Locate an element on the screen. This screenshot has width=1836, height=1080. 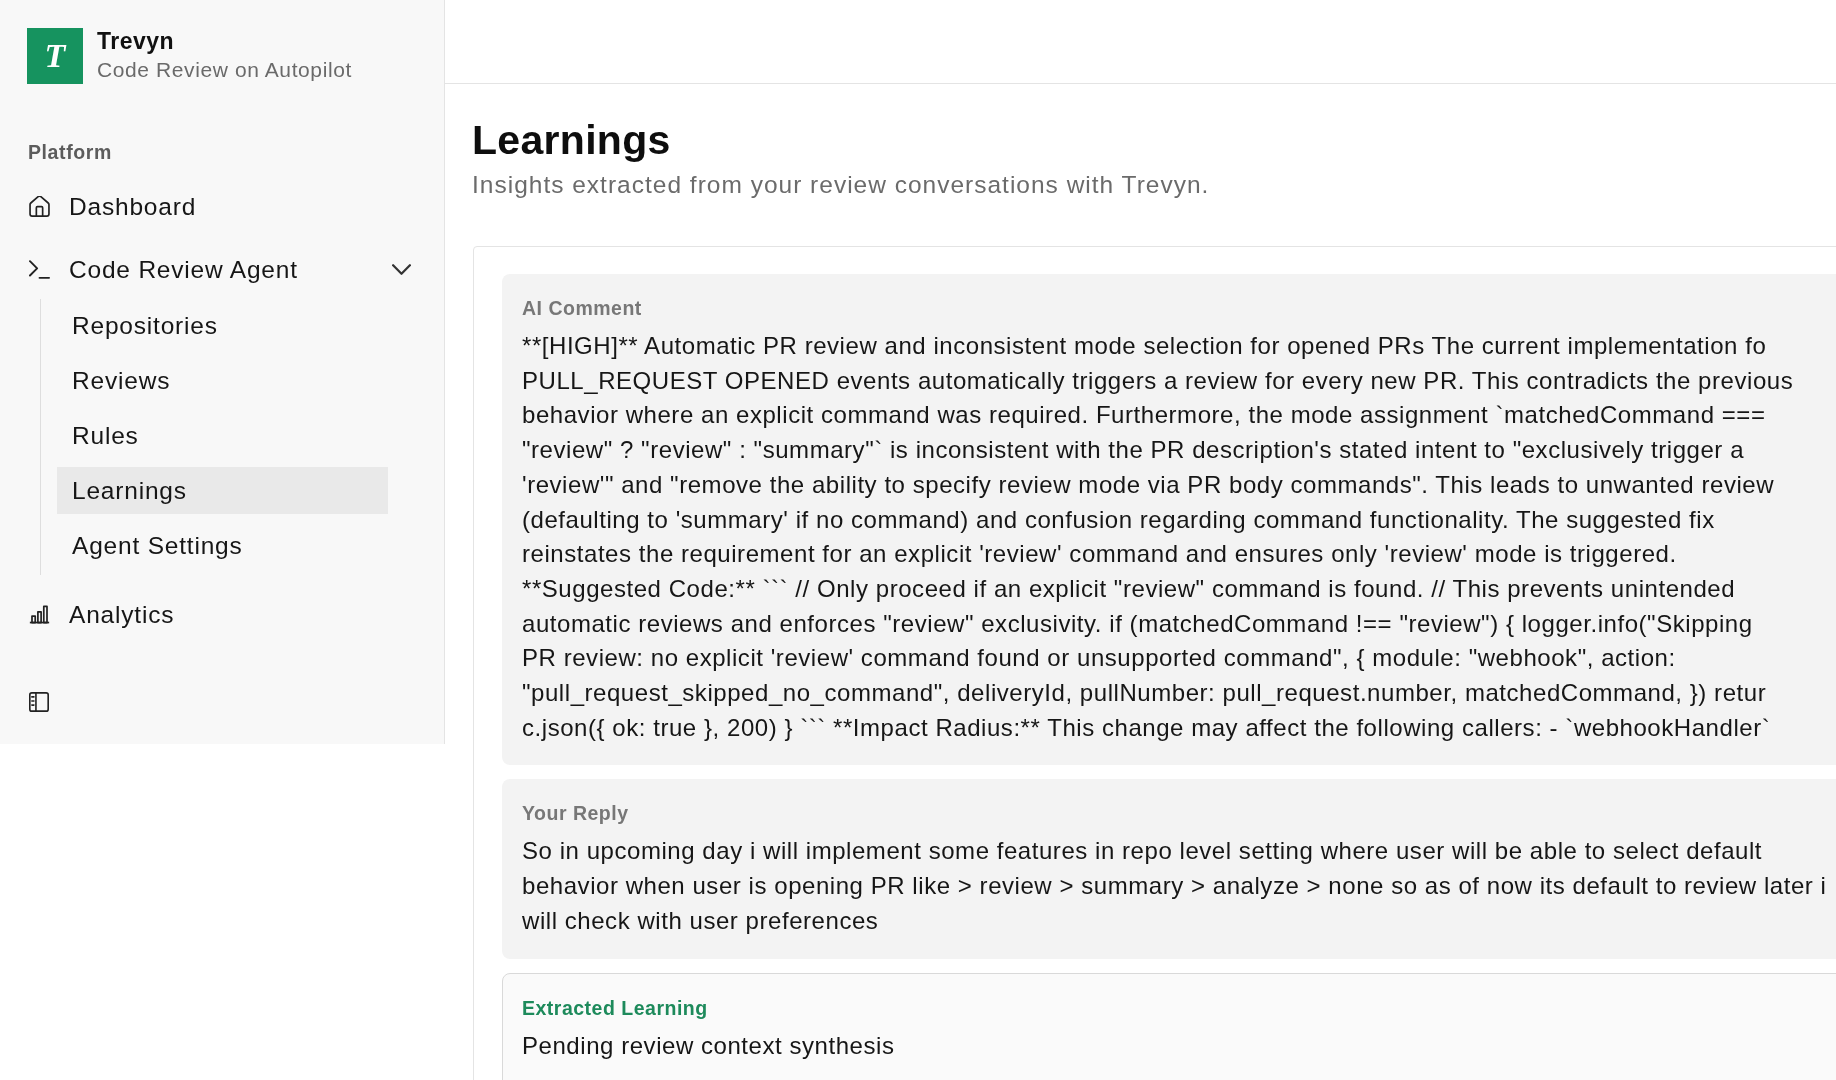
section-label: Your Reply is located at coordinates (575, 814).